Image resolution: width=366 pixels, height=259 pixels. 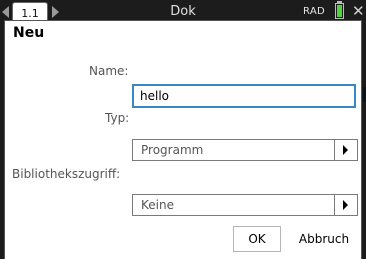 What do you see at coordinates (339, 11) in the screenshot?
I see `battery-icon` at bounding box center [339, 11].